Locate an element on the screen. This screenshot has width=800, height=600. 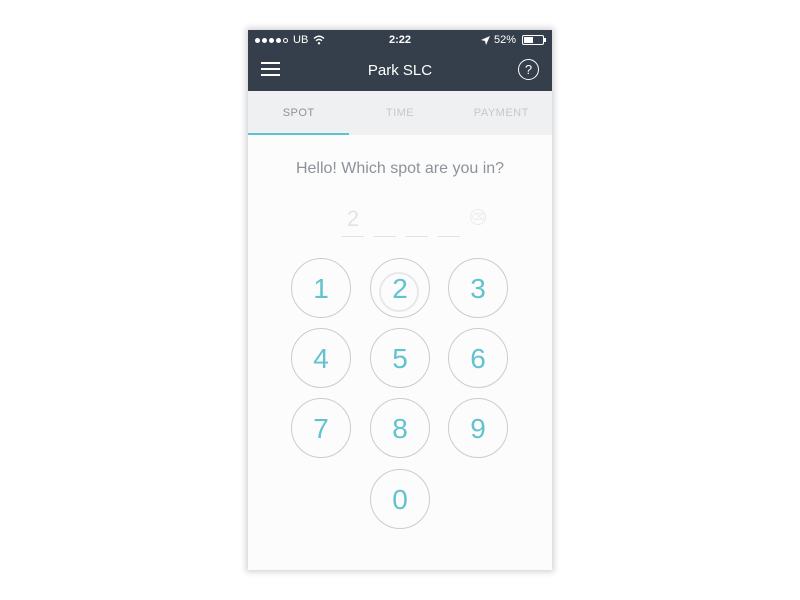
location-arrow-icon is located at coordinates (485, 40).